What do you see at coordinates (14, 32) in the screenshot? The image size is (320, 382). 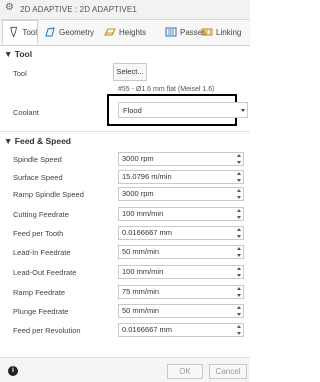 I see `tool-icon` at bounding box center [14, 32].